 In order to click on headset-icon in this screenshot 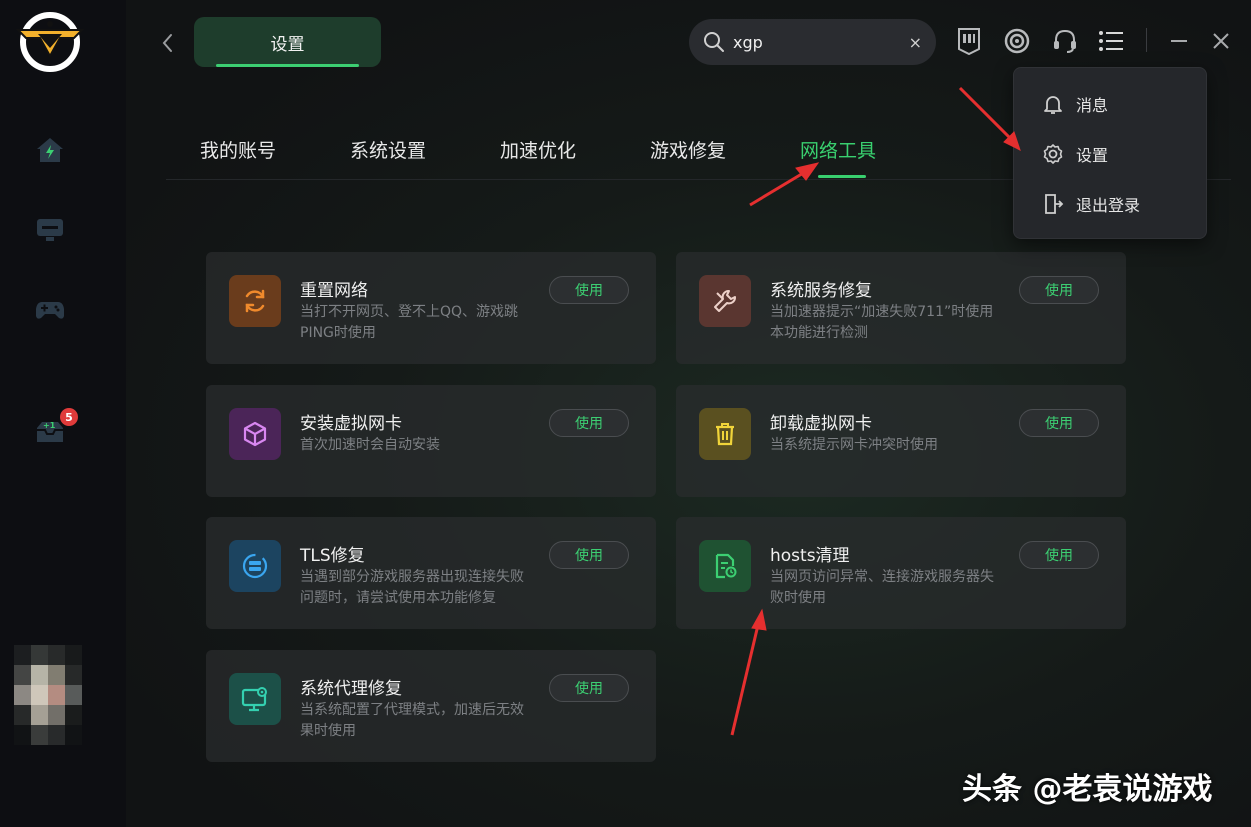, I will do `click(1065, 41)`.